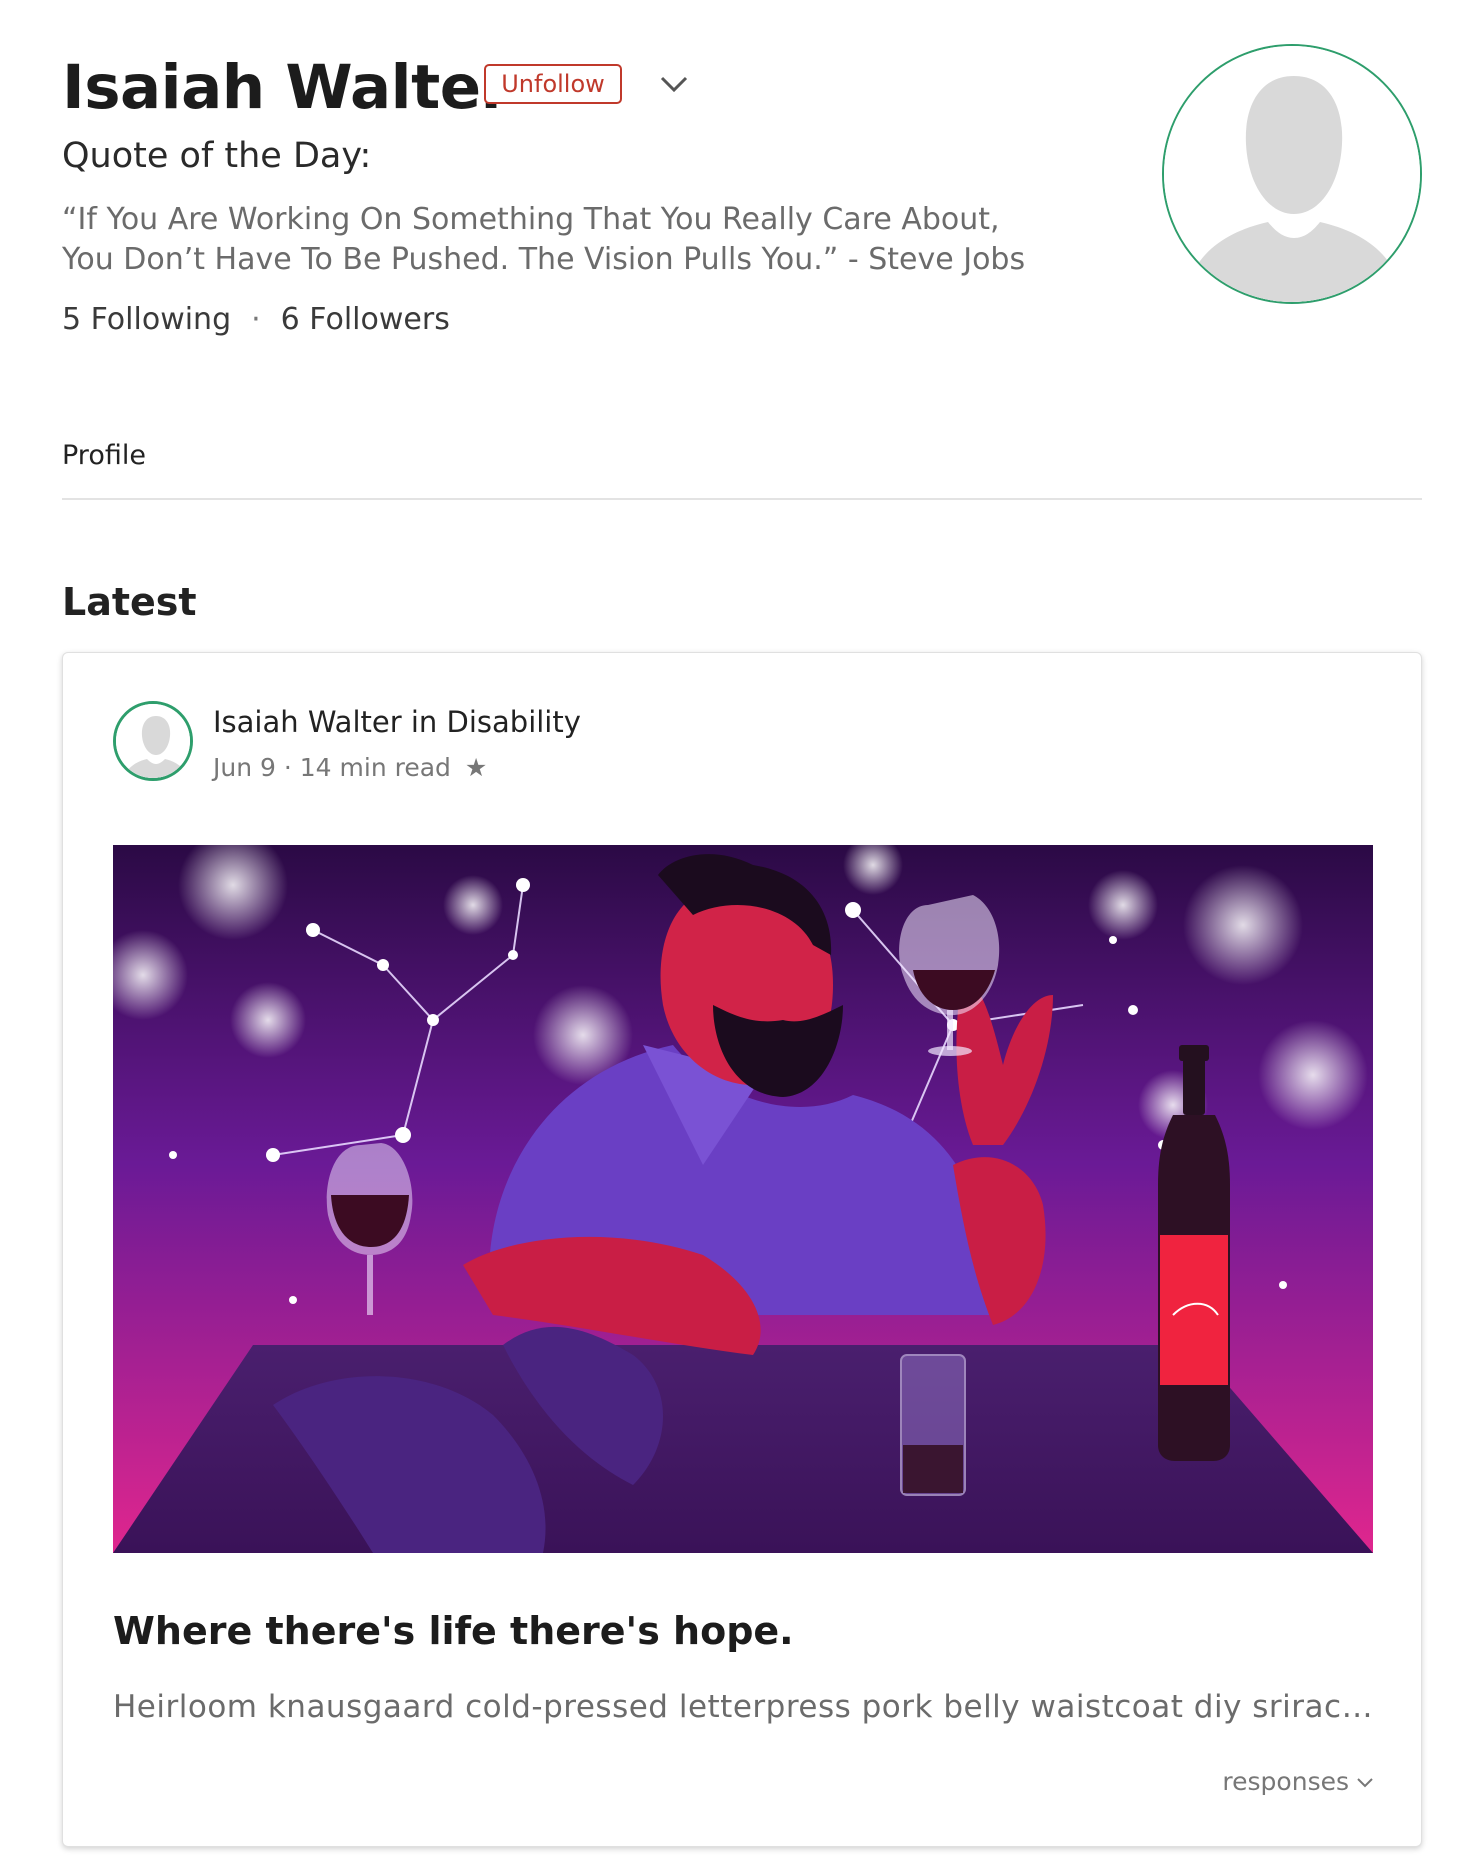 The image size is (1484, 1872). Describe the element at coordinates (365, 319) in the screenshot. I see `followers-link: 6 Followers` at that location.